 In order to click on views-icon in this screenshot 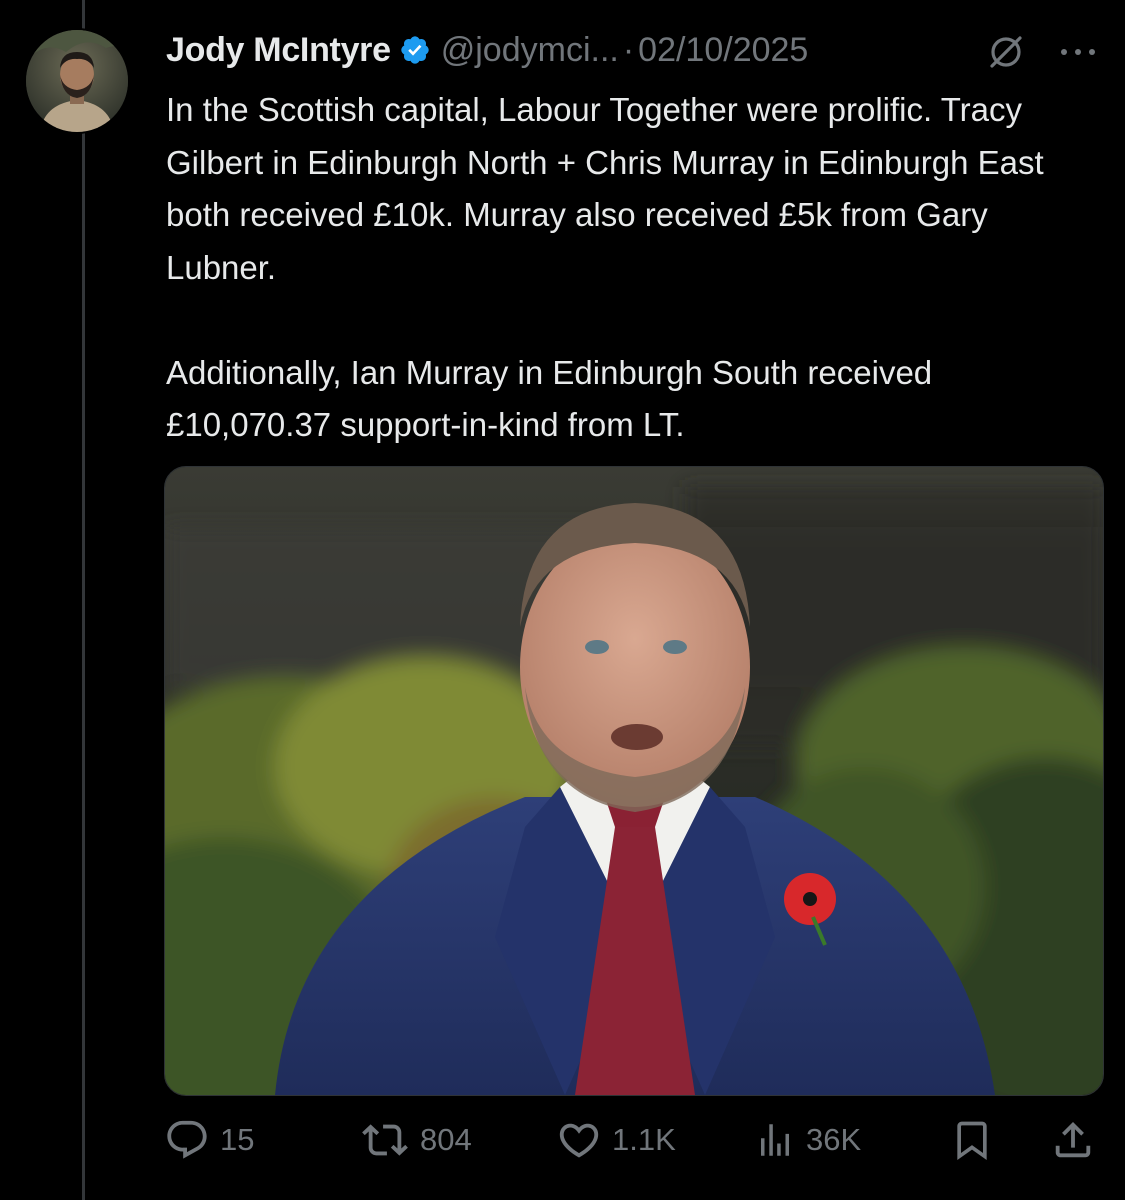, I will do `click(775, 1140)`.